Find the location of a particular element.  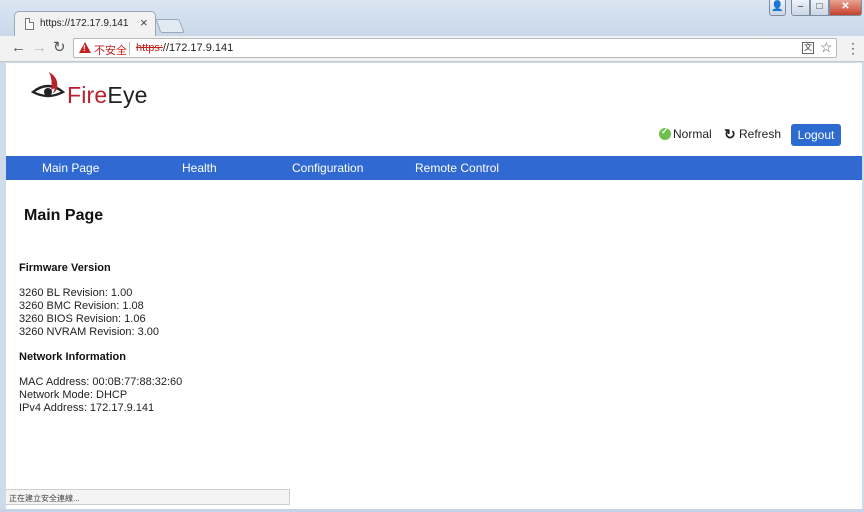

browser-tab: https://172.17.9.141 × is located at coordinates (85, 23).